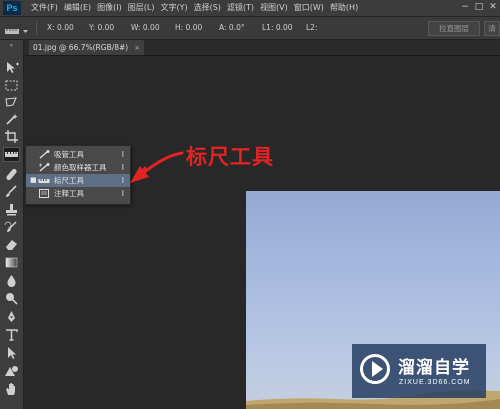 This screenshot has width=500, height=409. What do you see at coordinates (274, 8) in the screenshot?
I see `menu-view: 视图(V)` at bounding box center [274, 8].